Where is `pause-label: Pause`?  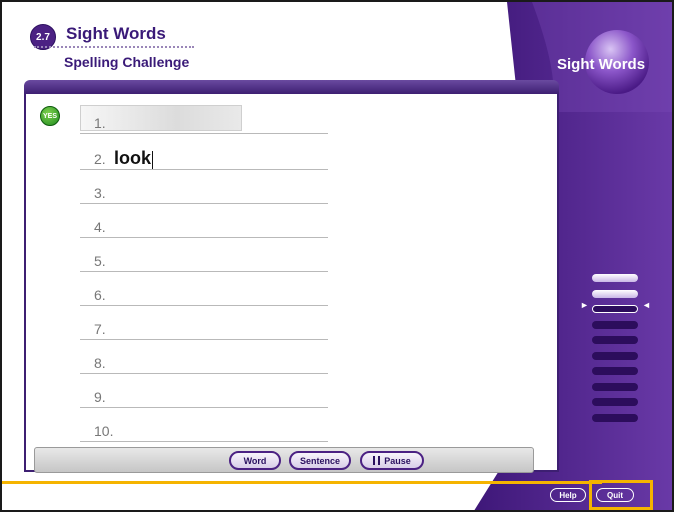 pause-label: Pause is located at coordinates (397, 460).